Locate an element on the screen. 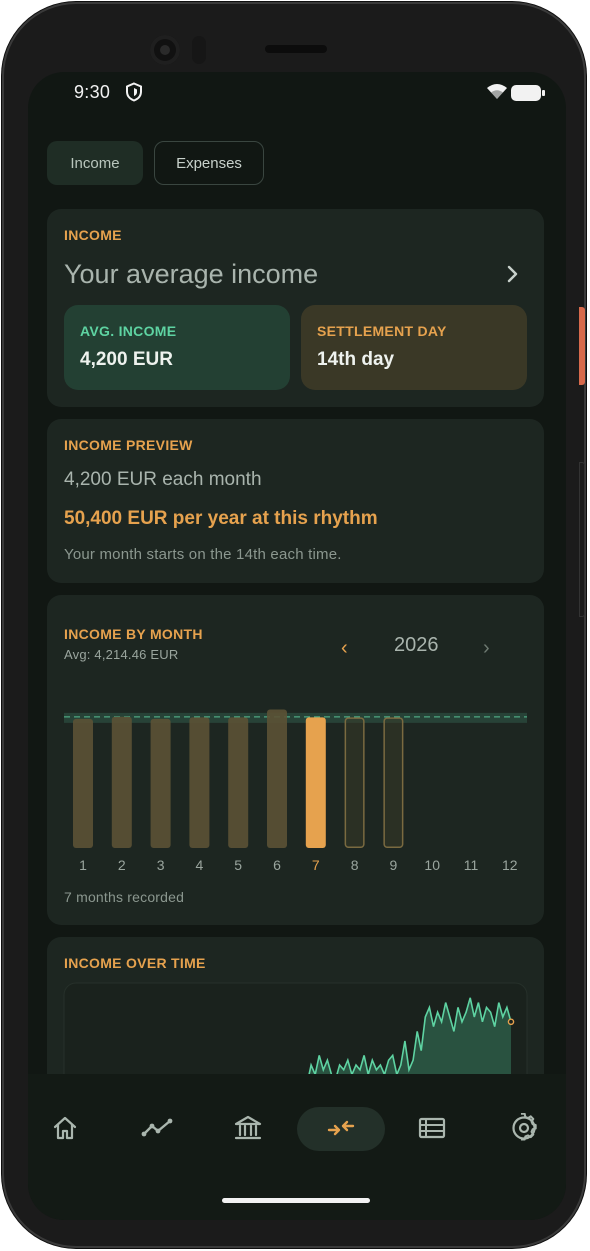  front-sensor is located at coordinates (199, 50).